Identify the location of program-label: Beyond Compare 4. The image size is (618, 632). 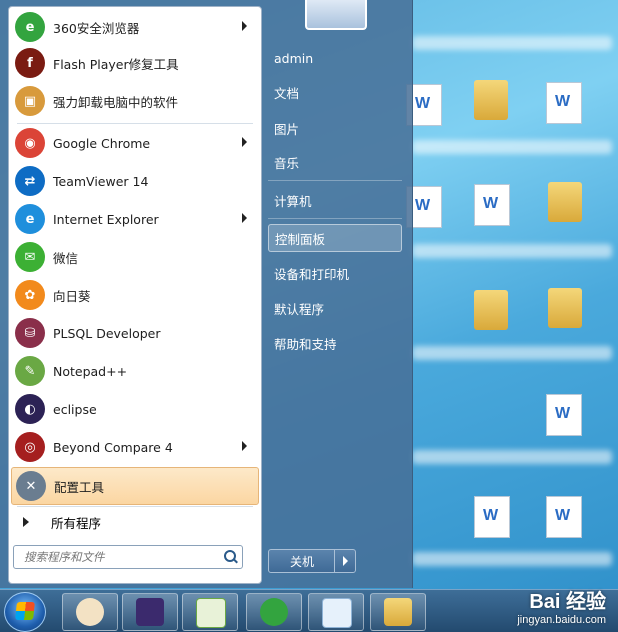
(113, 447).